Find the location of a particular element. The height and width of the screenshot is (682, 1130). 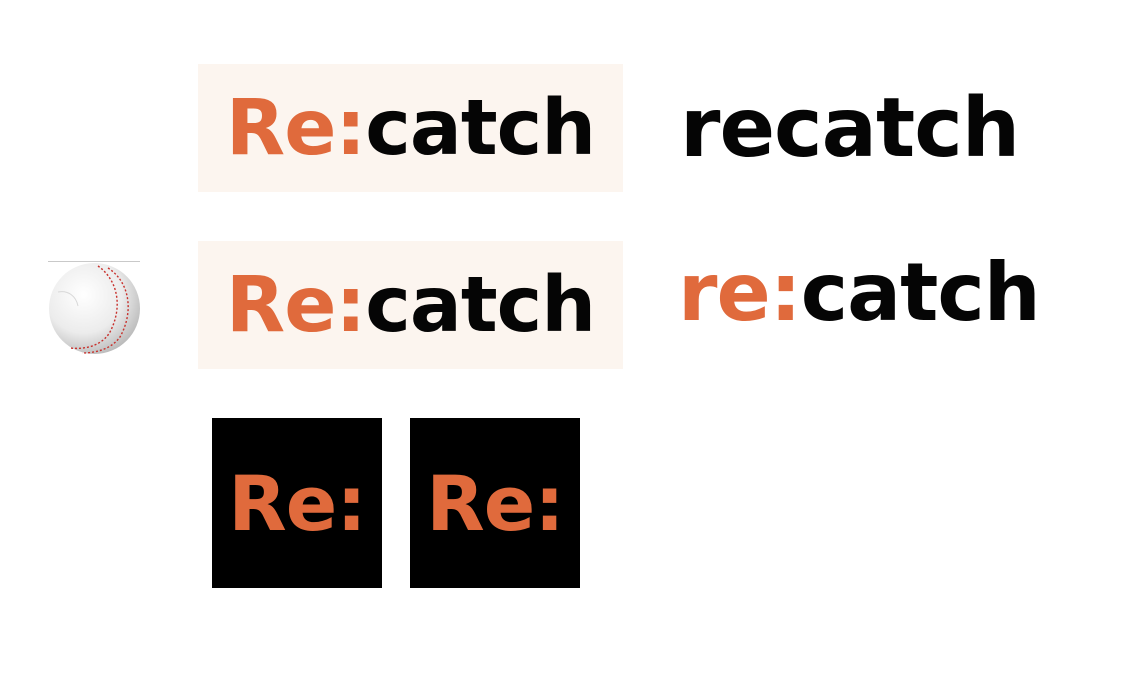

recatch-logo-cream-1: Re:catch is located at coordinates (410, 128).